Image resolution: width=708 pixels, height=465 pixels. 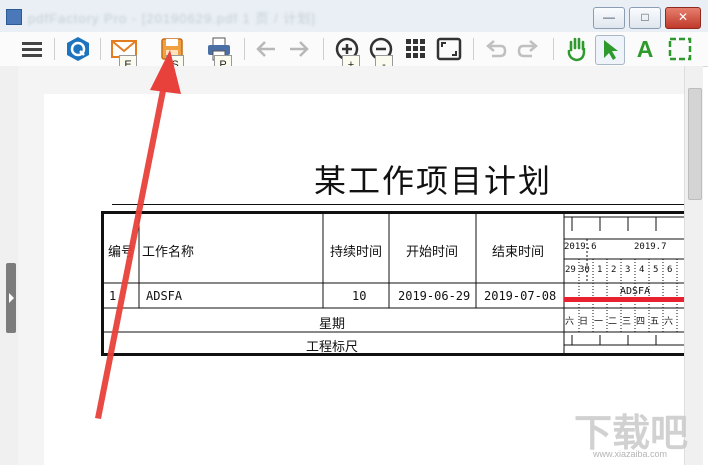 I want to click on watermark-url: www.xiazaiba.com, so click(x=630, y=454).